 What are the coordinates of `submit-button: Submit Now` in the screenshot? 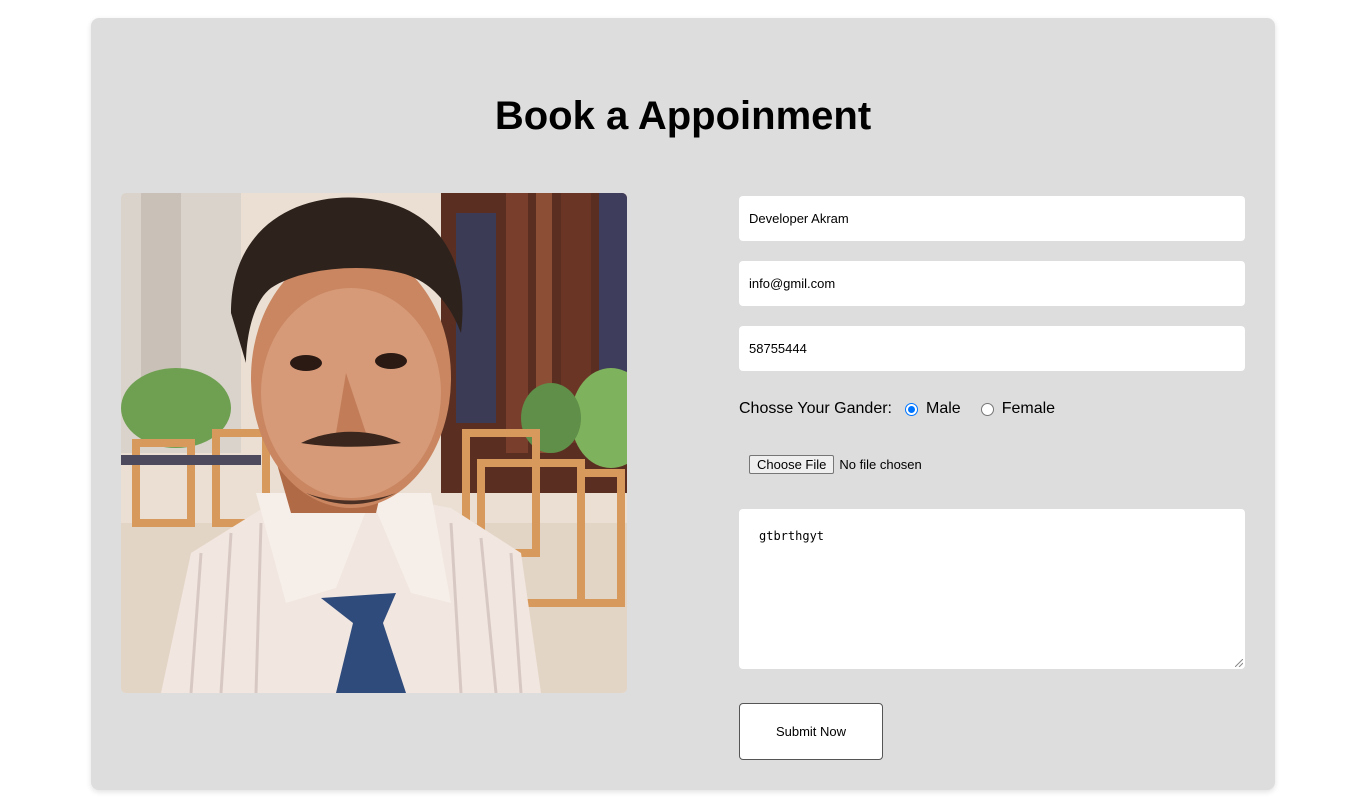 It's located at (811, 731).